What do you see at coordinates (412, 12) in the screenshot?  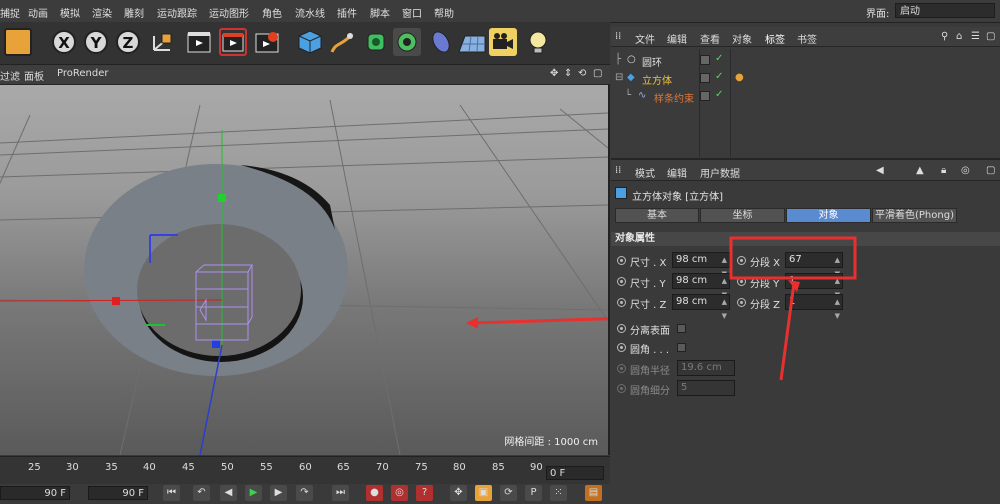 I see `menu-item-window: 窗口` at bounding box center [412, 12].